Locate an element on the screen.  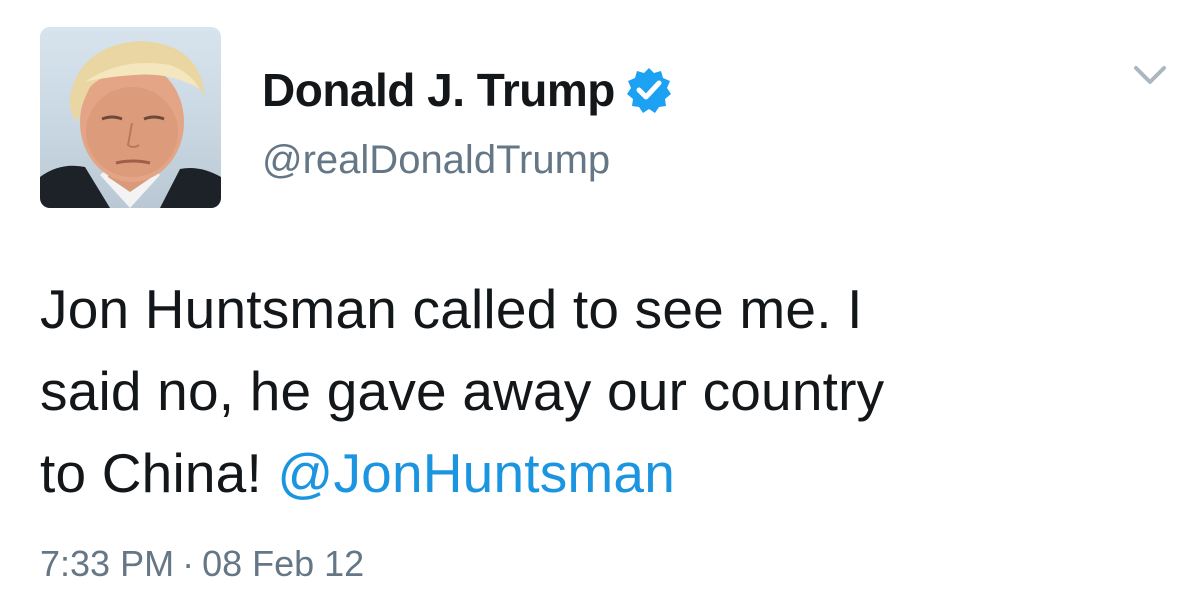
tweet-text-segment: to China! is located at coordinates (159, 473).